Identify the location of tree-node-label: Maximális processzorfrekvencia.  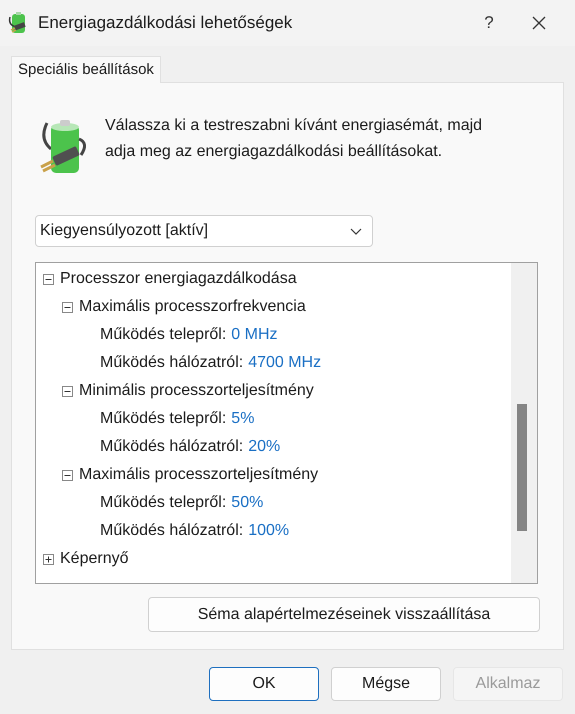
(192, 307).